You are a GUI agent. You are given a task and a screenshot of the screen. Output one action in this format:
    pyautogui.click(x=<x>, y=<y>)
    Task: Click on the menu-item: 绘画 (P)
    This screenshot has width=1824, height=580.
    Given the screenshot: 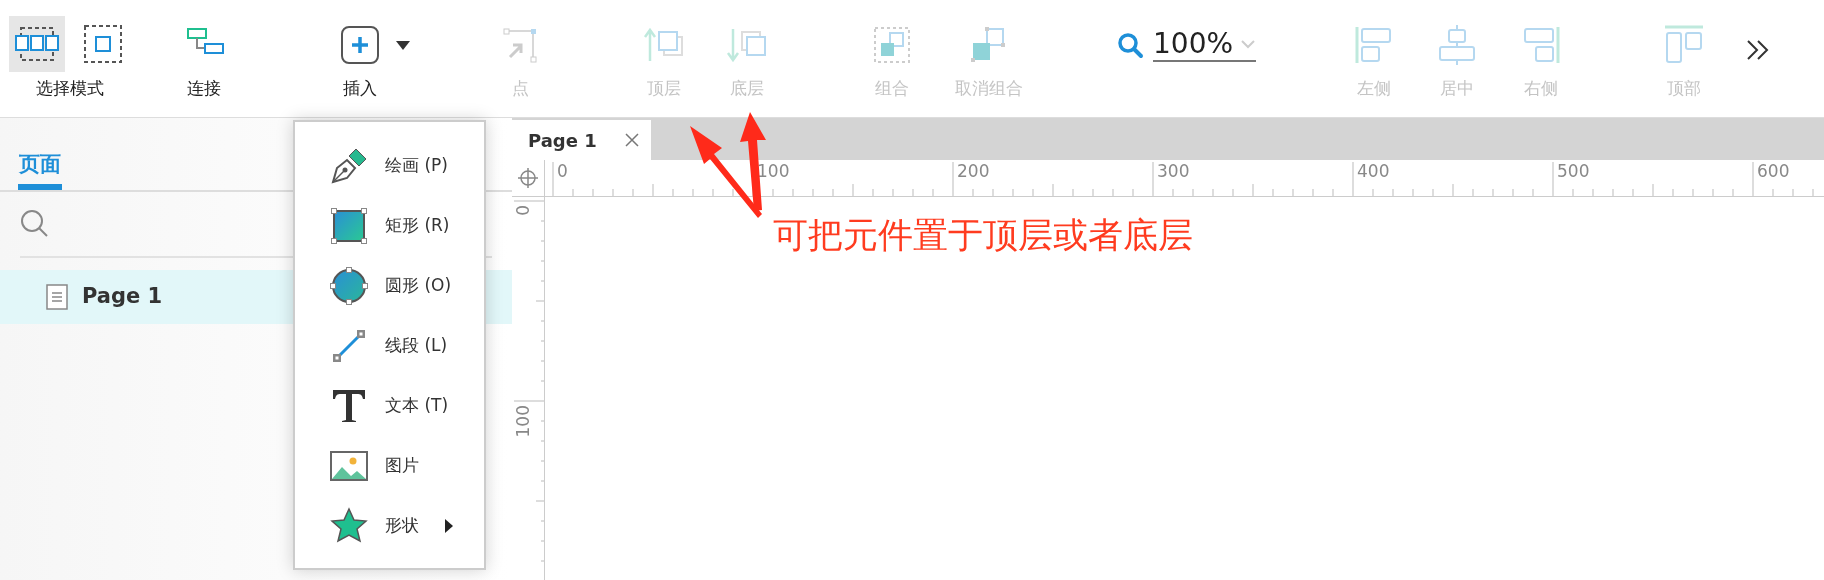 What is the action you would take?
    pyautogui.click(x=389, y=166)
    